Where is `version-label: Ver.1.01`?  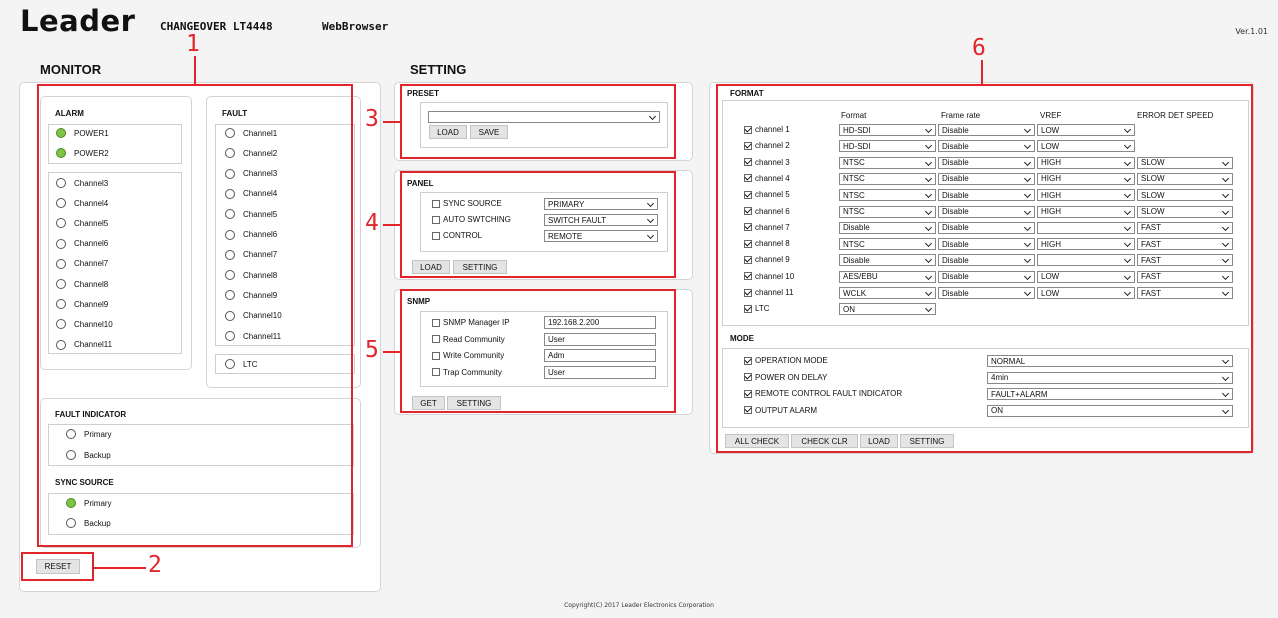 version-label: Ver.1.01 is located at coordinates (1251, 31).